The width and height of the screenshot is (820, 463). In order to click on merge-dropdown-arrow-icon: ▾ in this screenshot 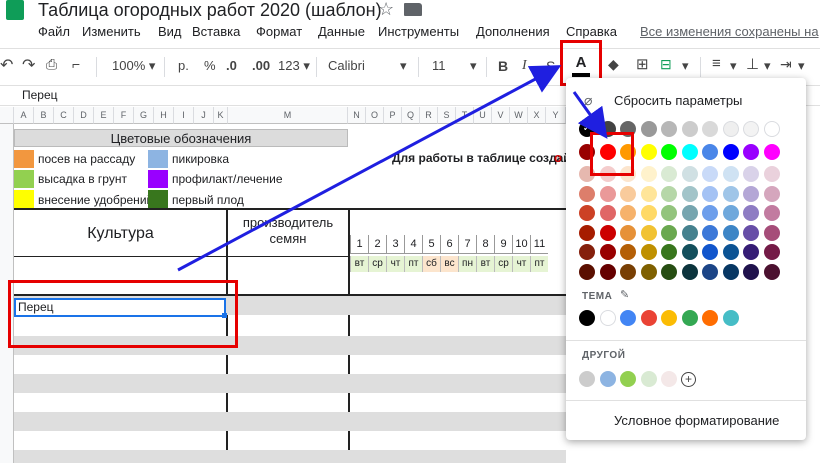, I will do `click(685, 66)`.